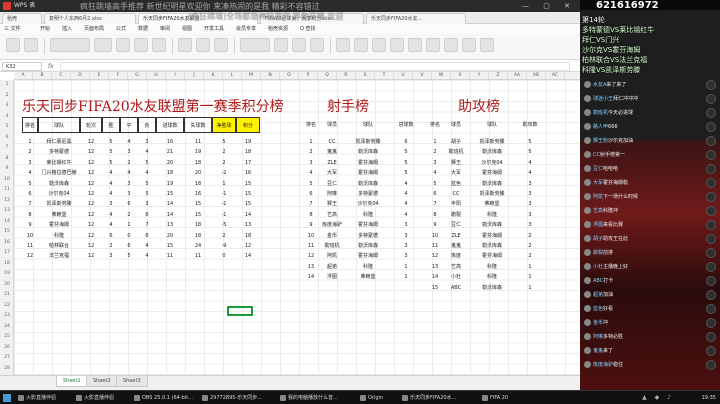 The height and width of the screenshot is (404, 720). What do you see at coordinates (118, 76) in the screenshot?
I see `column-header: F` at bounding box center [118, 76].